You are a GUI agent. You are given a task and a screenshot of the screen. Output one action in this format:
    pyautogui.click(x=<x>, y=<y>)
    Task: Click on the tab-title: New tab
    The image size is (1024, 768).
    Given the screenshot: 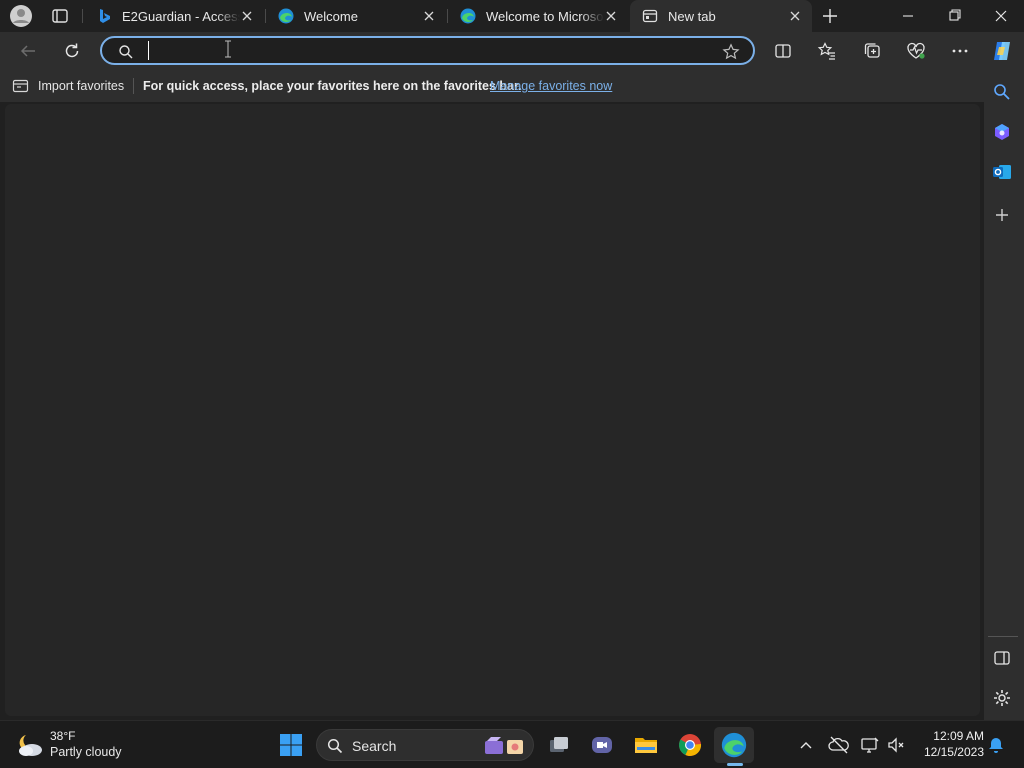 What is the action you would take?
    pyautogui.click(x=692, y=16)
    